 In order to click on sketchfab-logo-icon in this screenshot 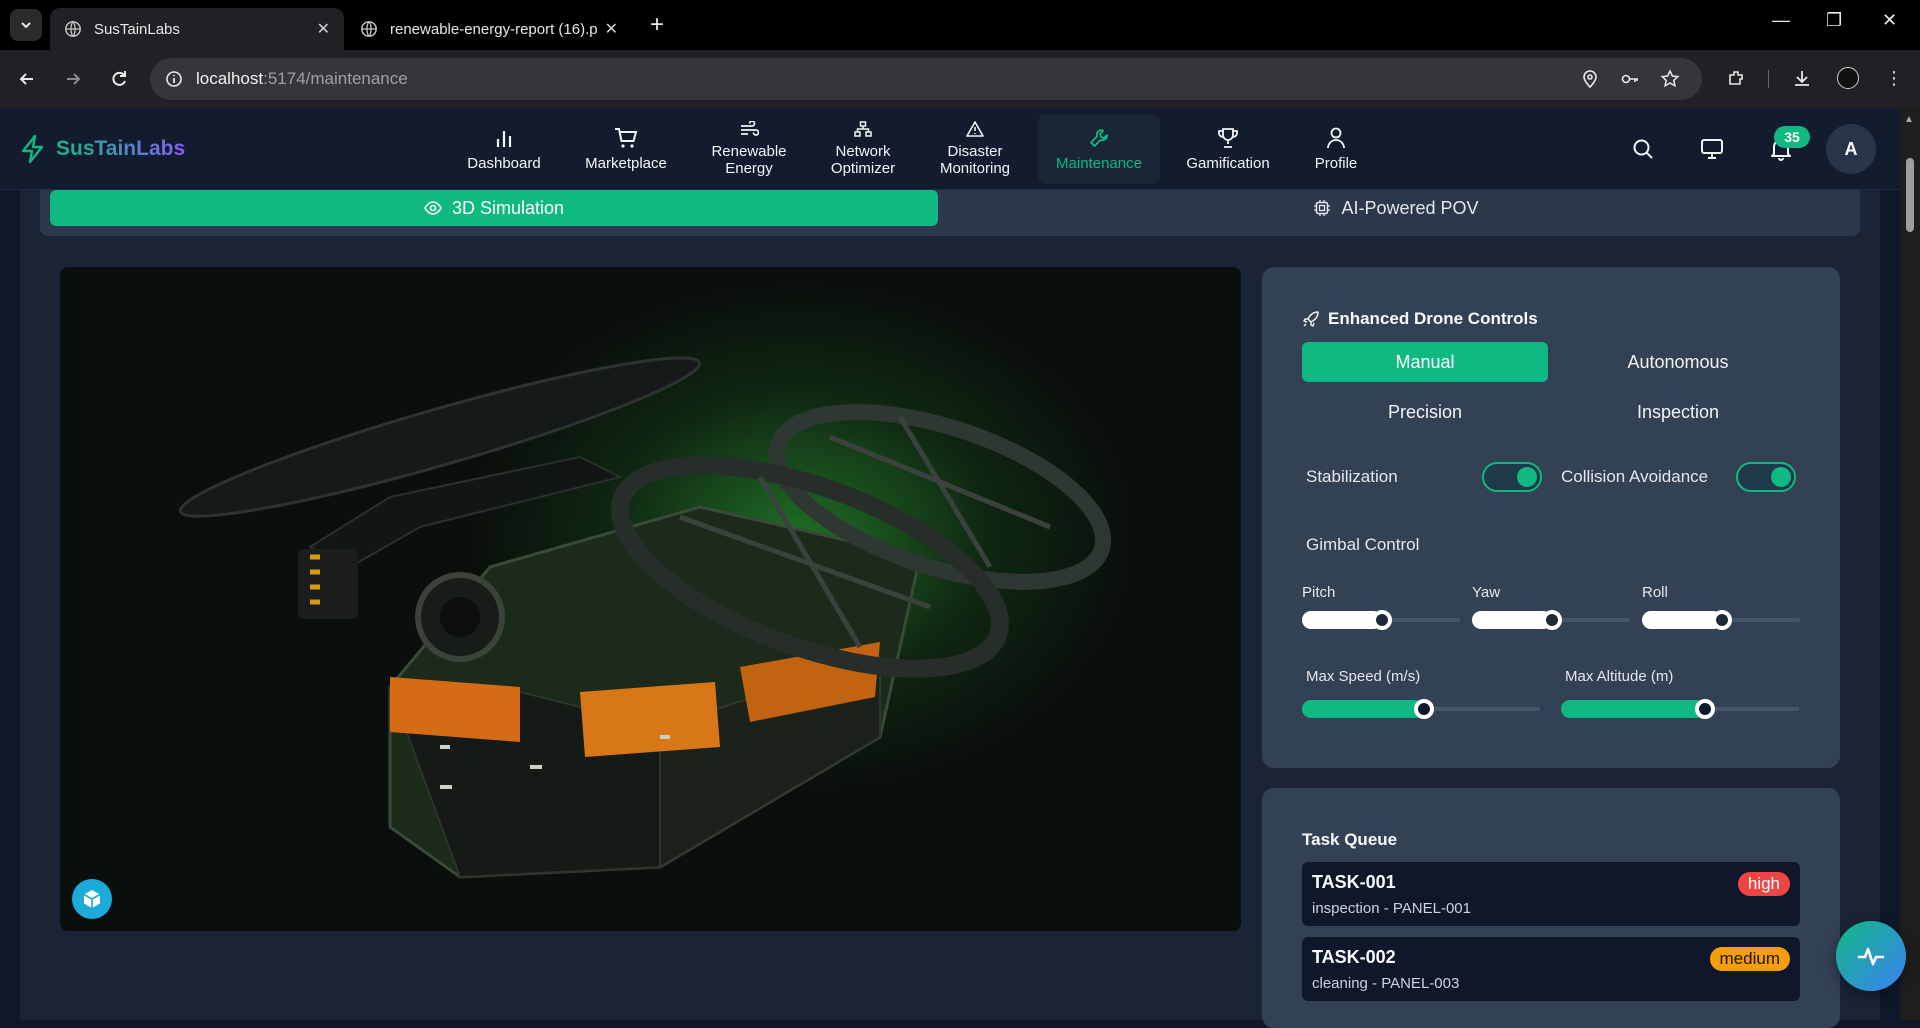, I will do `click(92, 899)`.